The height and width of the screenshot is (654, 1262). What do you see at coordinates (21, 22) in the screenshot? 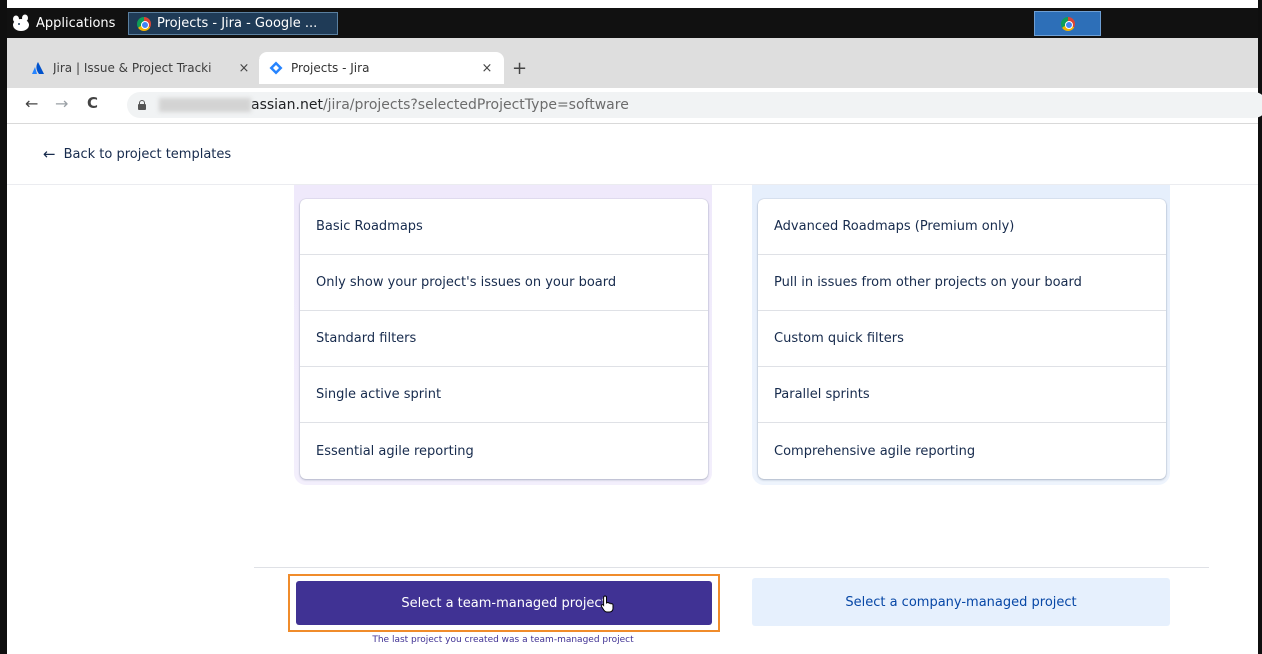
I see `xfce-logo-icon` at bounding box center [21, 22].